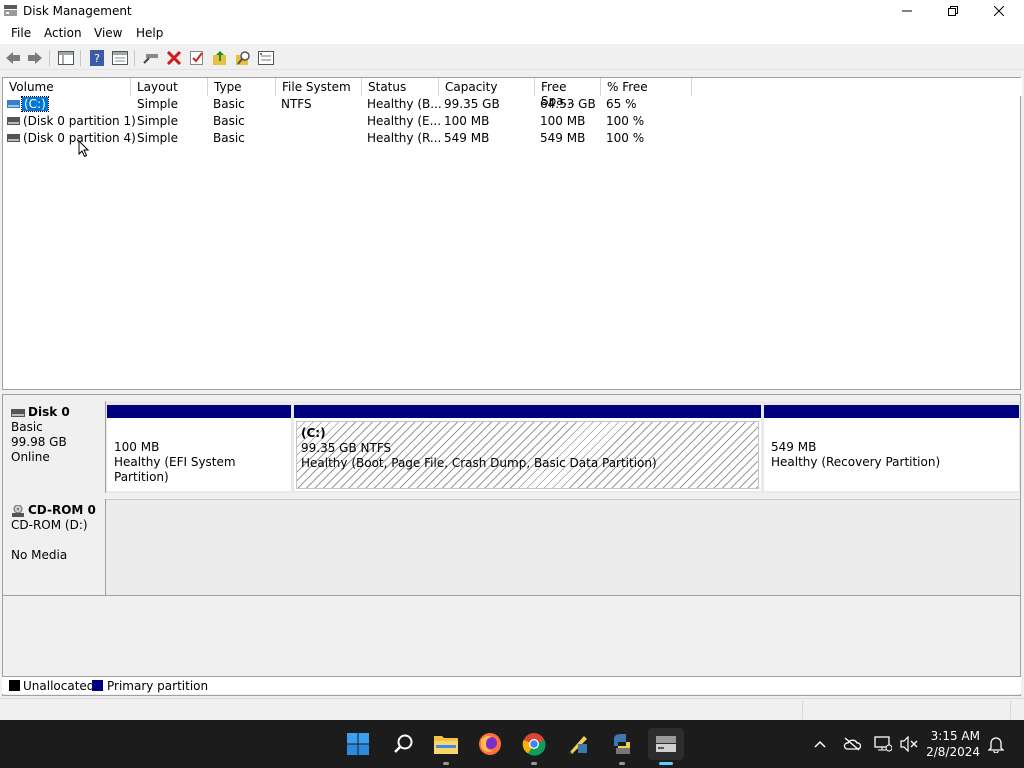 Image resolution: width=1024 pixels, height=768 pixels. What do you see at coordinates (18, 412) in the screenshot?
I see `hard-disk-icon` at bounding box center [18, 412].